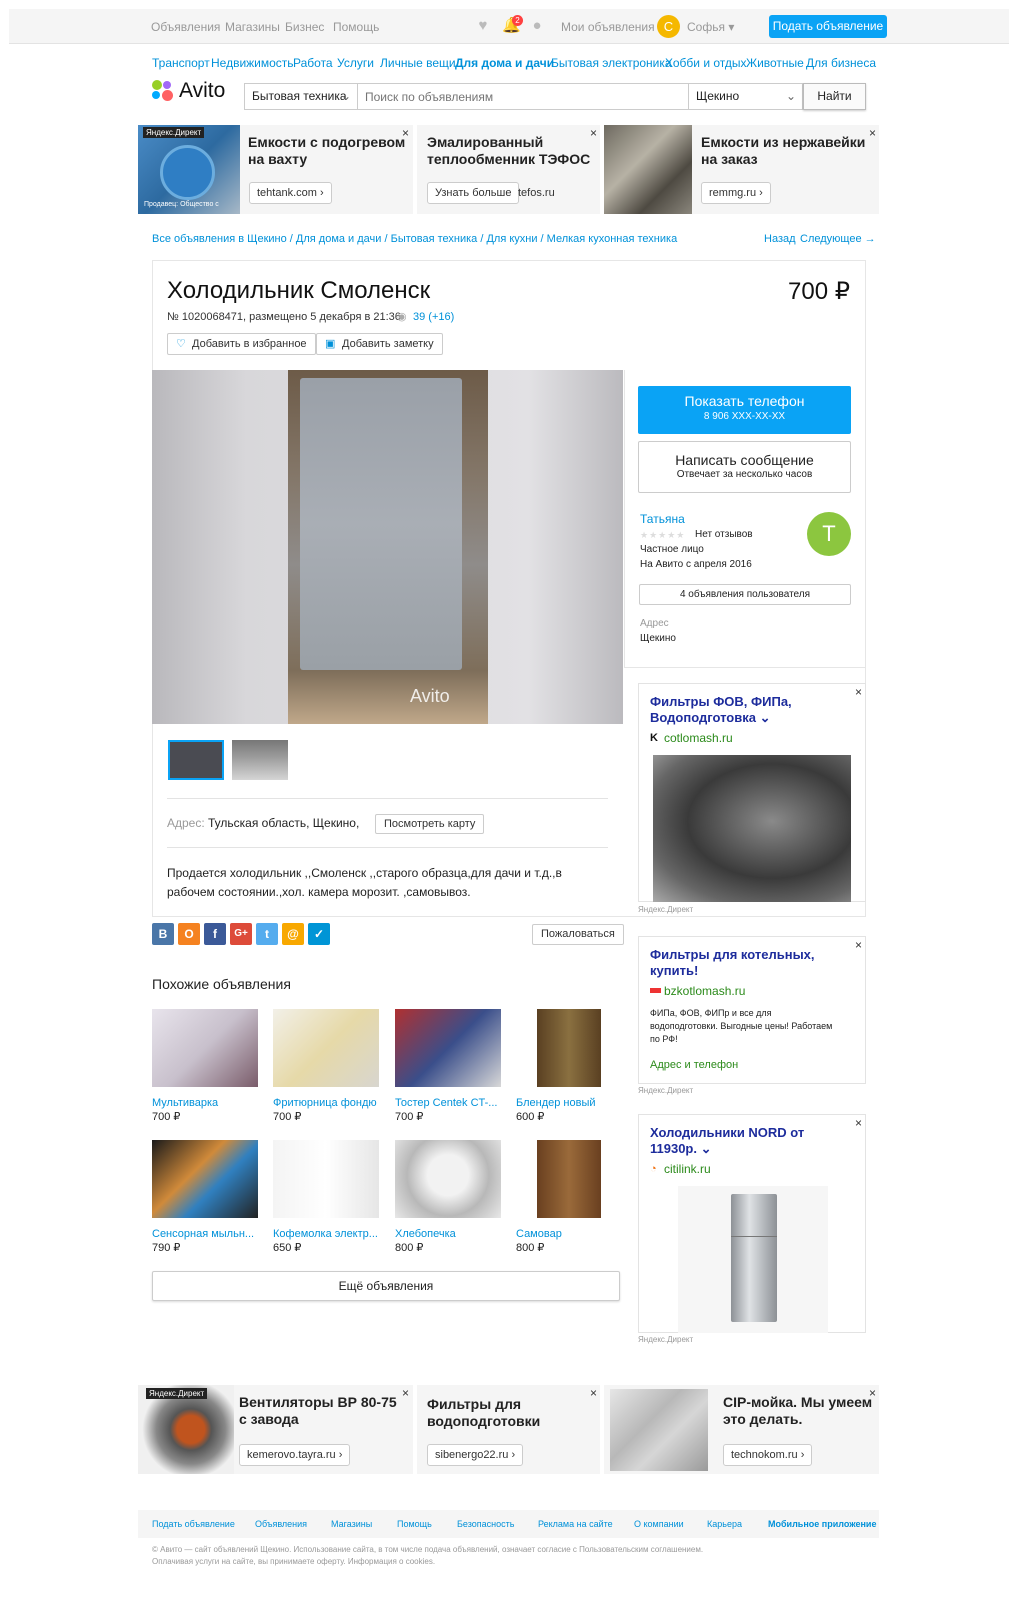 Image resolution: width=1035 pixels, height=1608 pixels. What do you see at coordinates (328, 151) in the screenshot?
I see `ad-title: Емкости с подогревом на вахту` at bounding box center [328, 151].